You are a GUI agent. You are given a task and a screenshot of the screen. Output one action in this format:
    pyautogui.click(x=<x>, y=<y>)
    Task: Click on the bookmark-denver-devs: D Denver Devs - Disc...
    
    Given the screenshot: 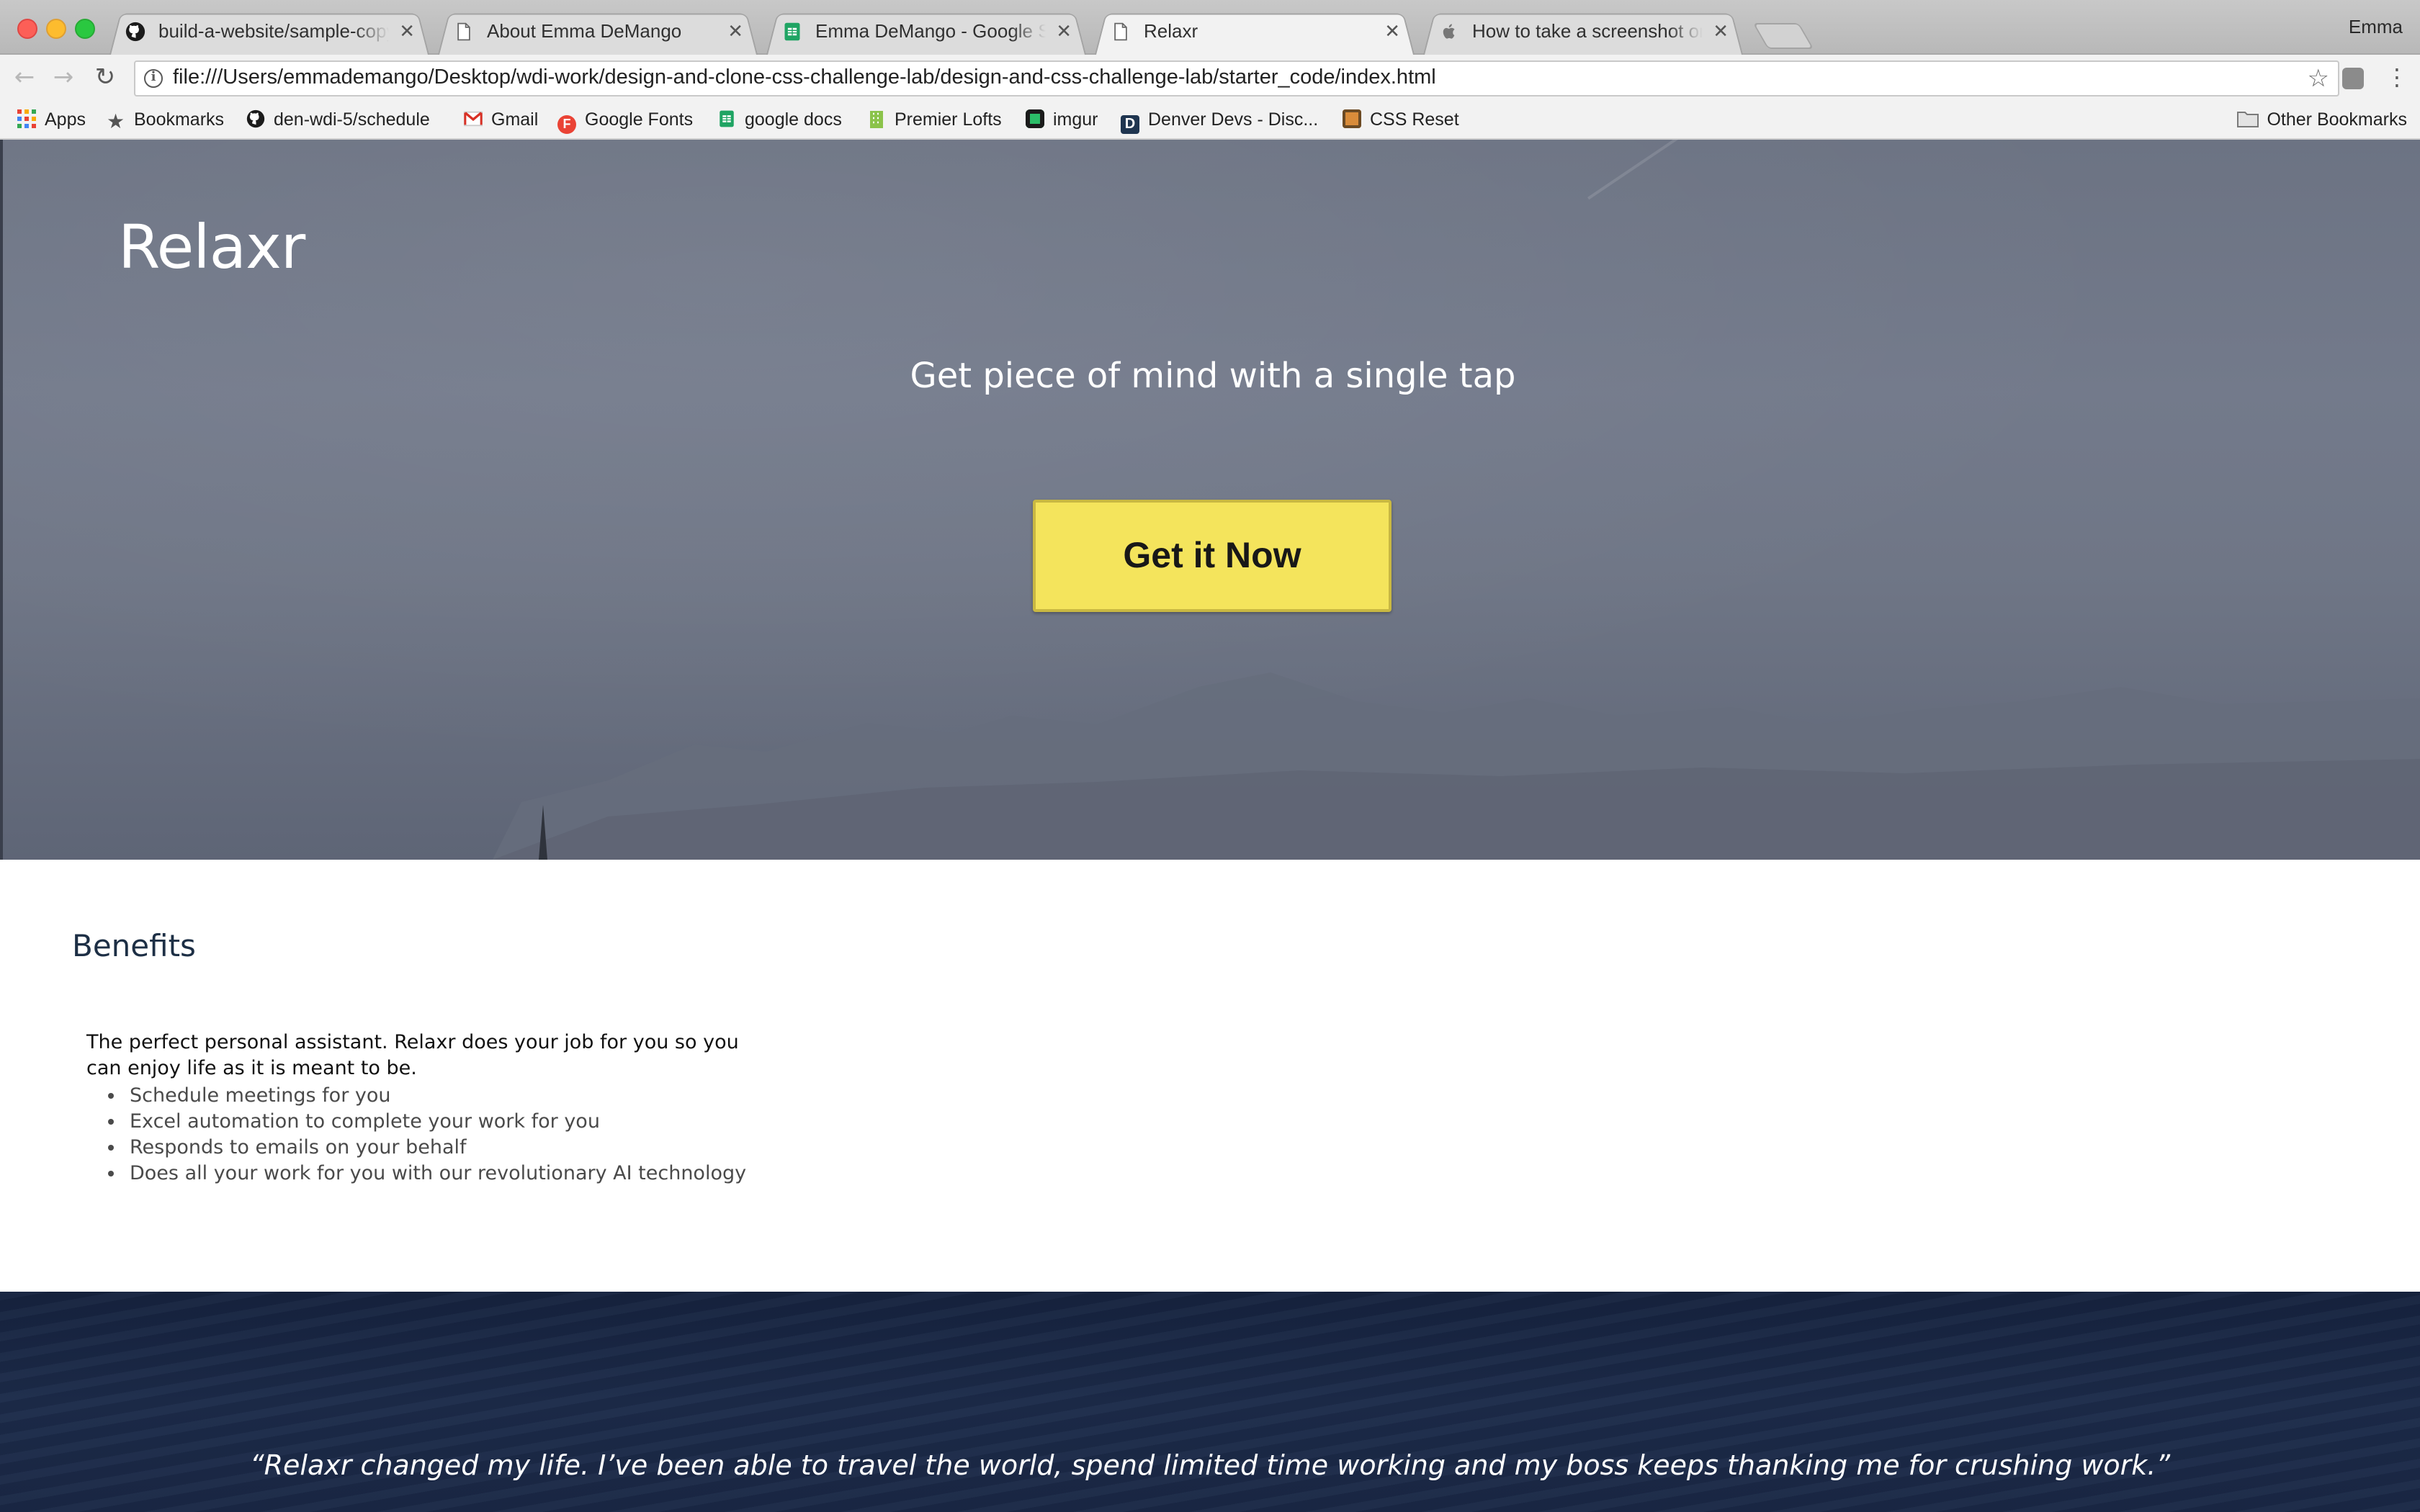 What is the action you would take?
    pyautogui.click(x=1219, y=119)
    